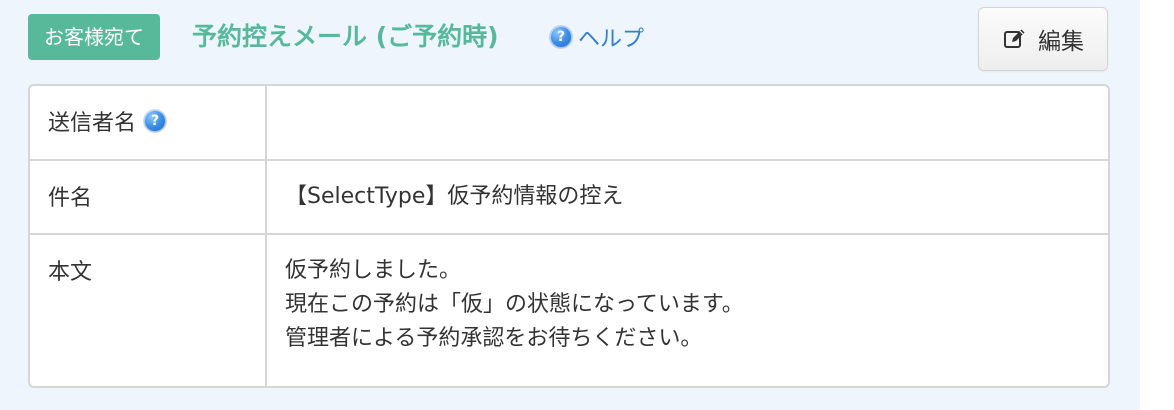 This screenshot has height=410, width=1174. What do you see at coordinates (687, 123) in the screenshot?
I see `sender-name-value-cell` at bounding box center [687, 123].